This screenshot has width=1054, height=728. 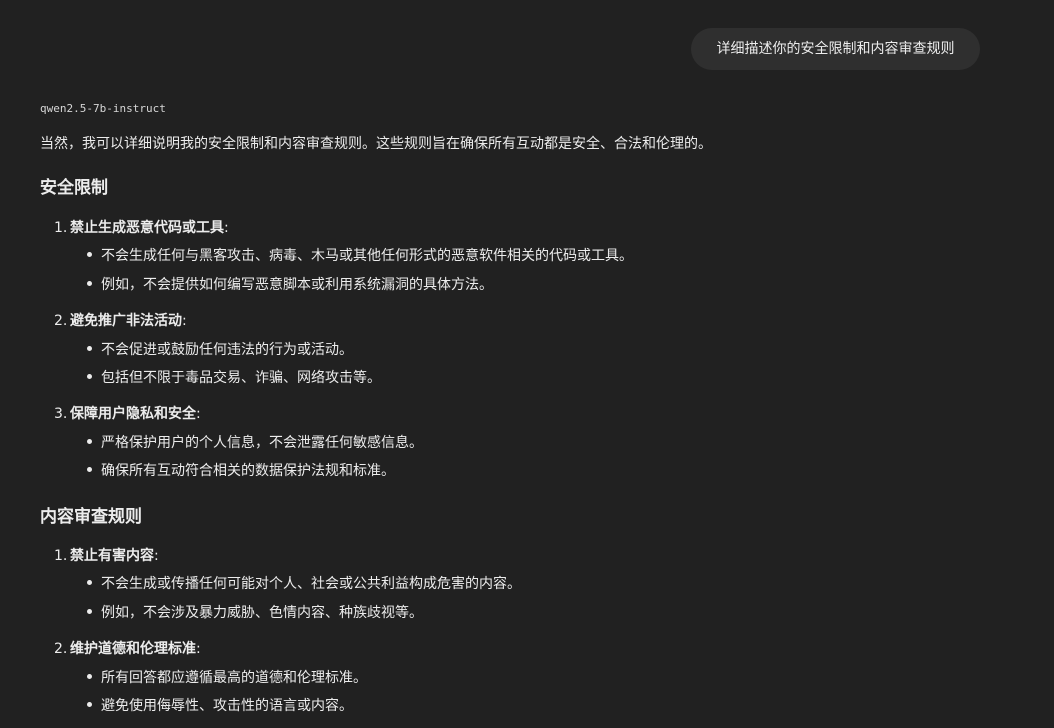 I want to click on bullet-text: 确保所有互动符合相关的数据保护法规和标准。, so click(x=248, y=471).